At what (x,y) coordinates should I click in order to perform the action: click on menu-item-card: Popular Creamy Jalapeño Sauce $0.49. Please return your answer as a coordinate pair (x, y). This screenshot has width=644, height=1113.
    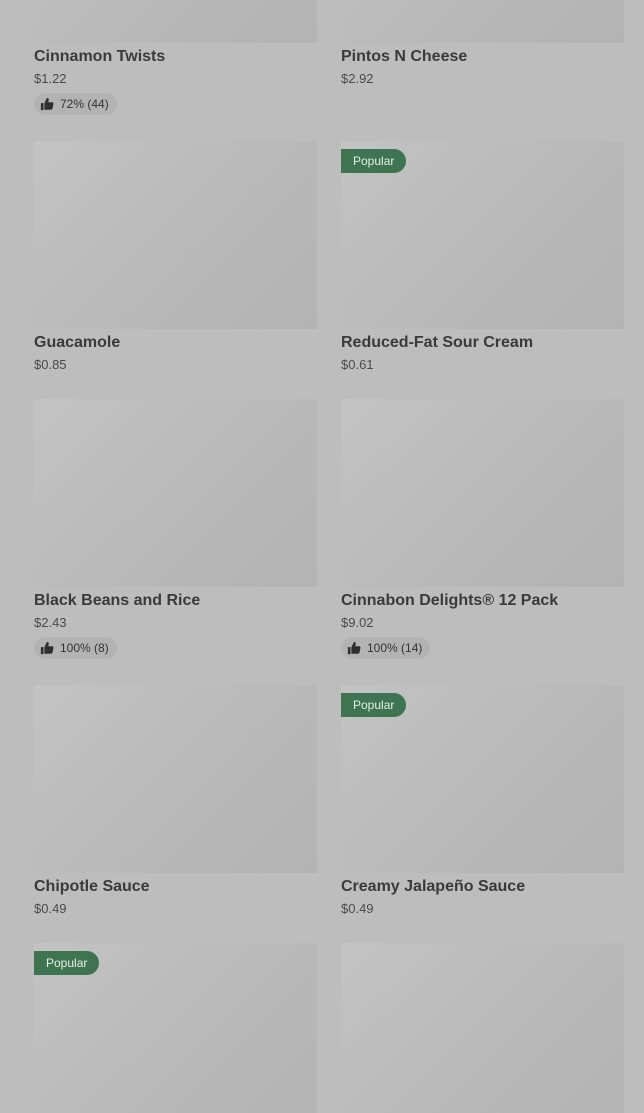
    Looking at the image, I should click on (482, 800).